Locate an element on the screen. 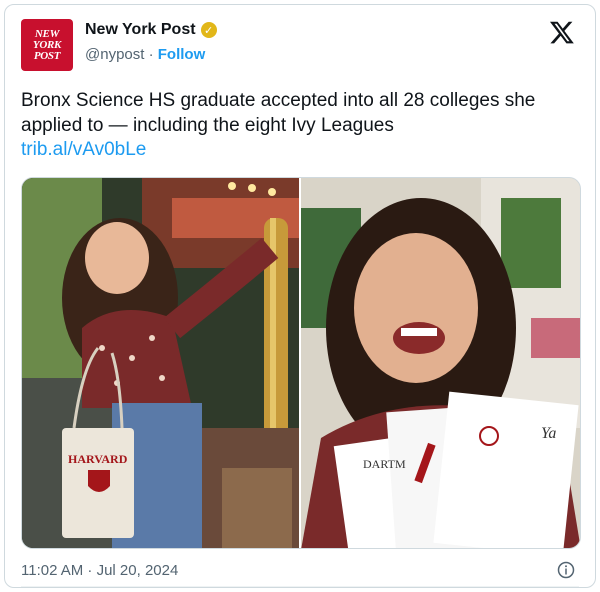 This screenshot has width=600, height=592. logo-text-line: POST is located at coordinates (47, 55).